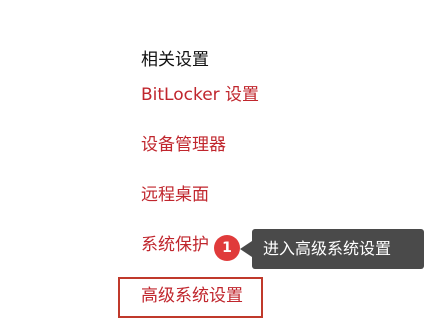 The image size is (427, 324). I want to click on device-manager-link: 设备管理器, so click(183, 145).